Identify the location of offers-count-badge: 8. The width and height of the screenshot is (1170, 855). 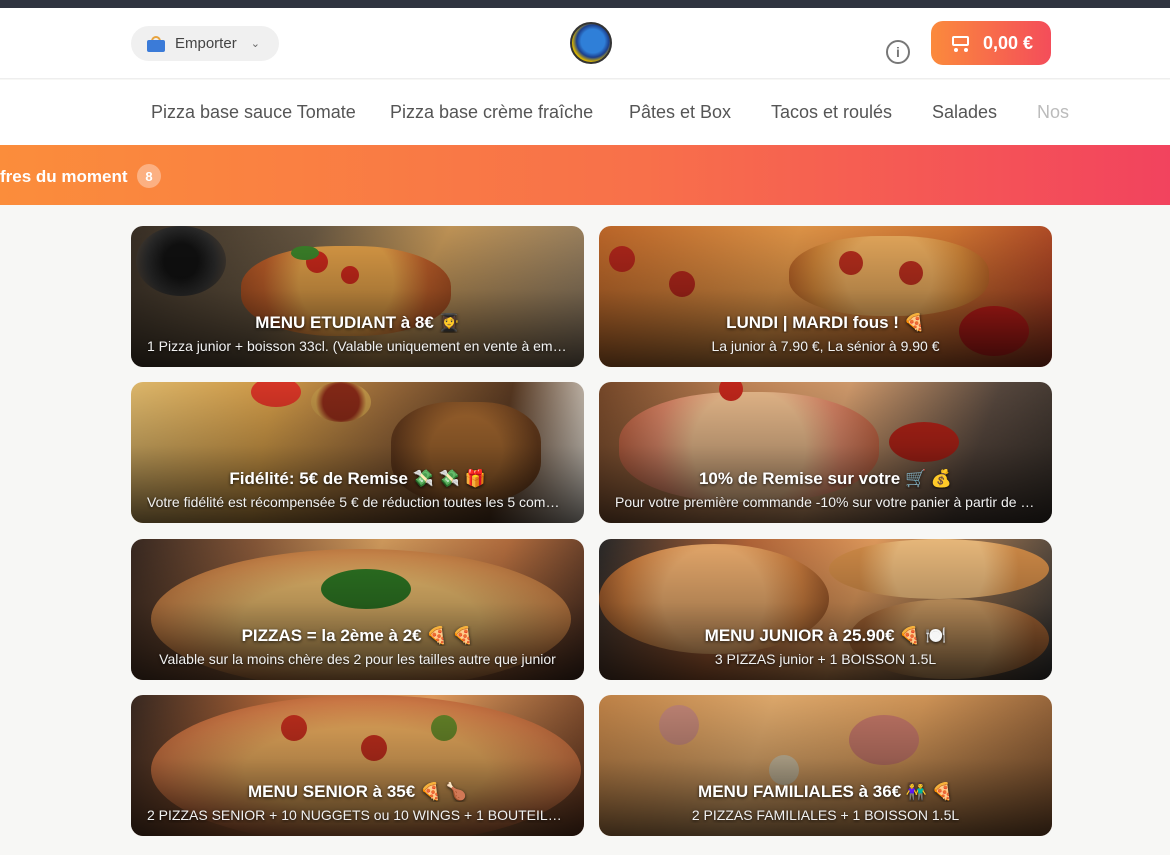
(149, 176).